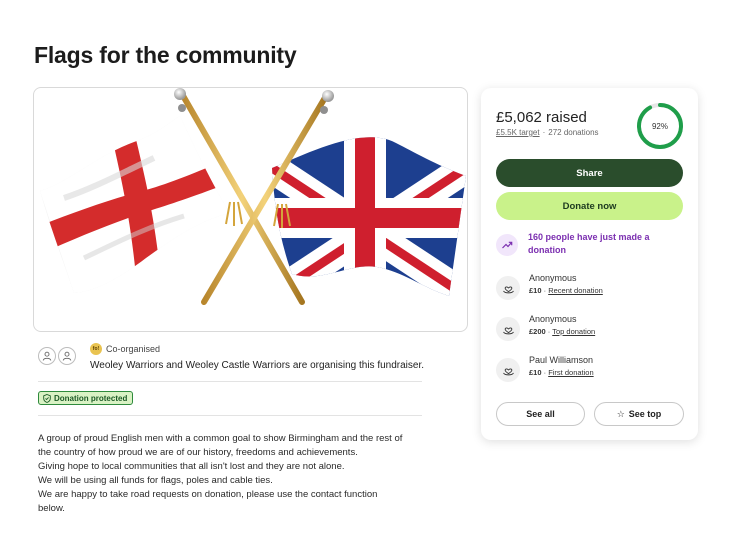 This screenshot has width=736, height=552. Describe the element at coordinates (573, 331) in the screenshot. I see `donation-type-link: Top donation` at that location.